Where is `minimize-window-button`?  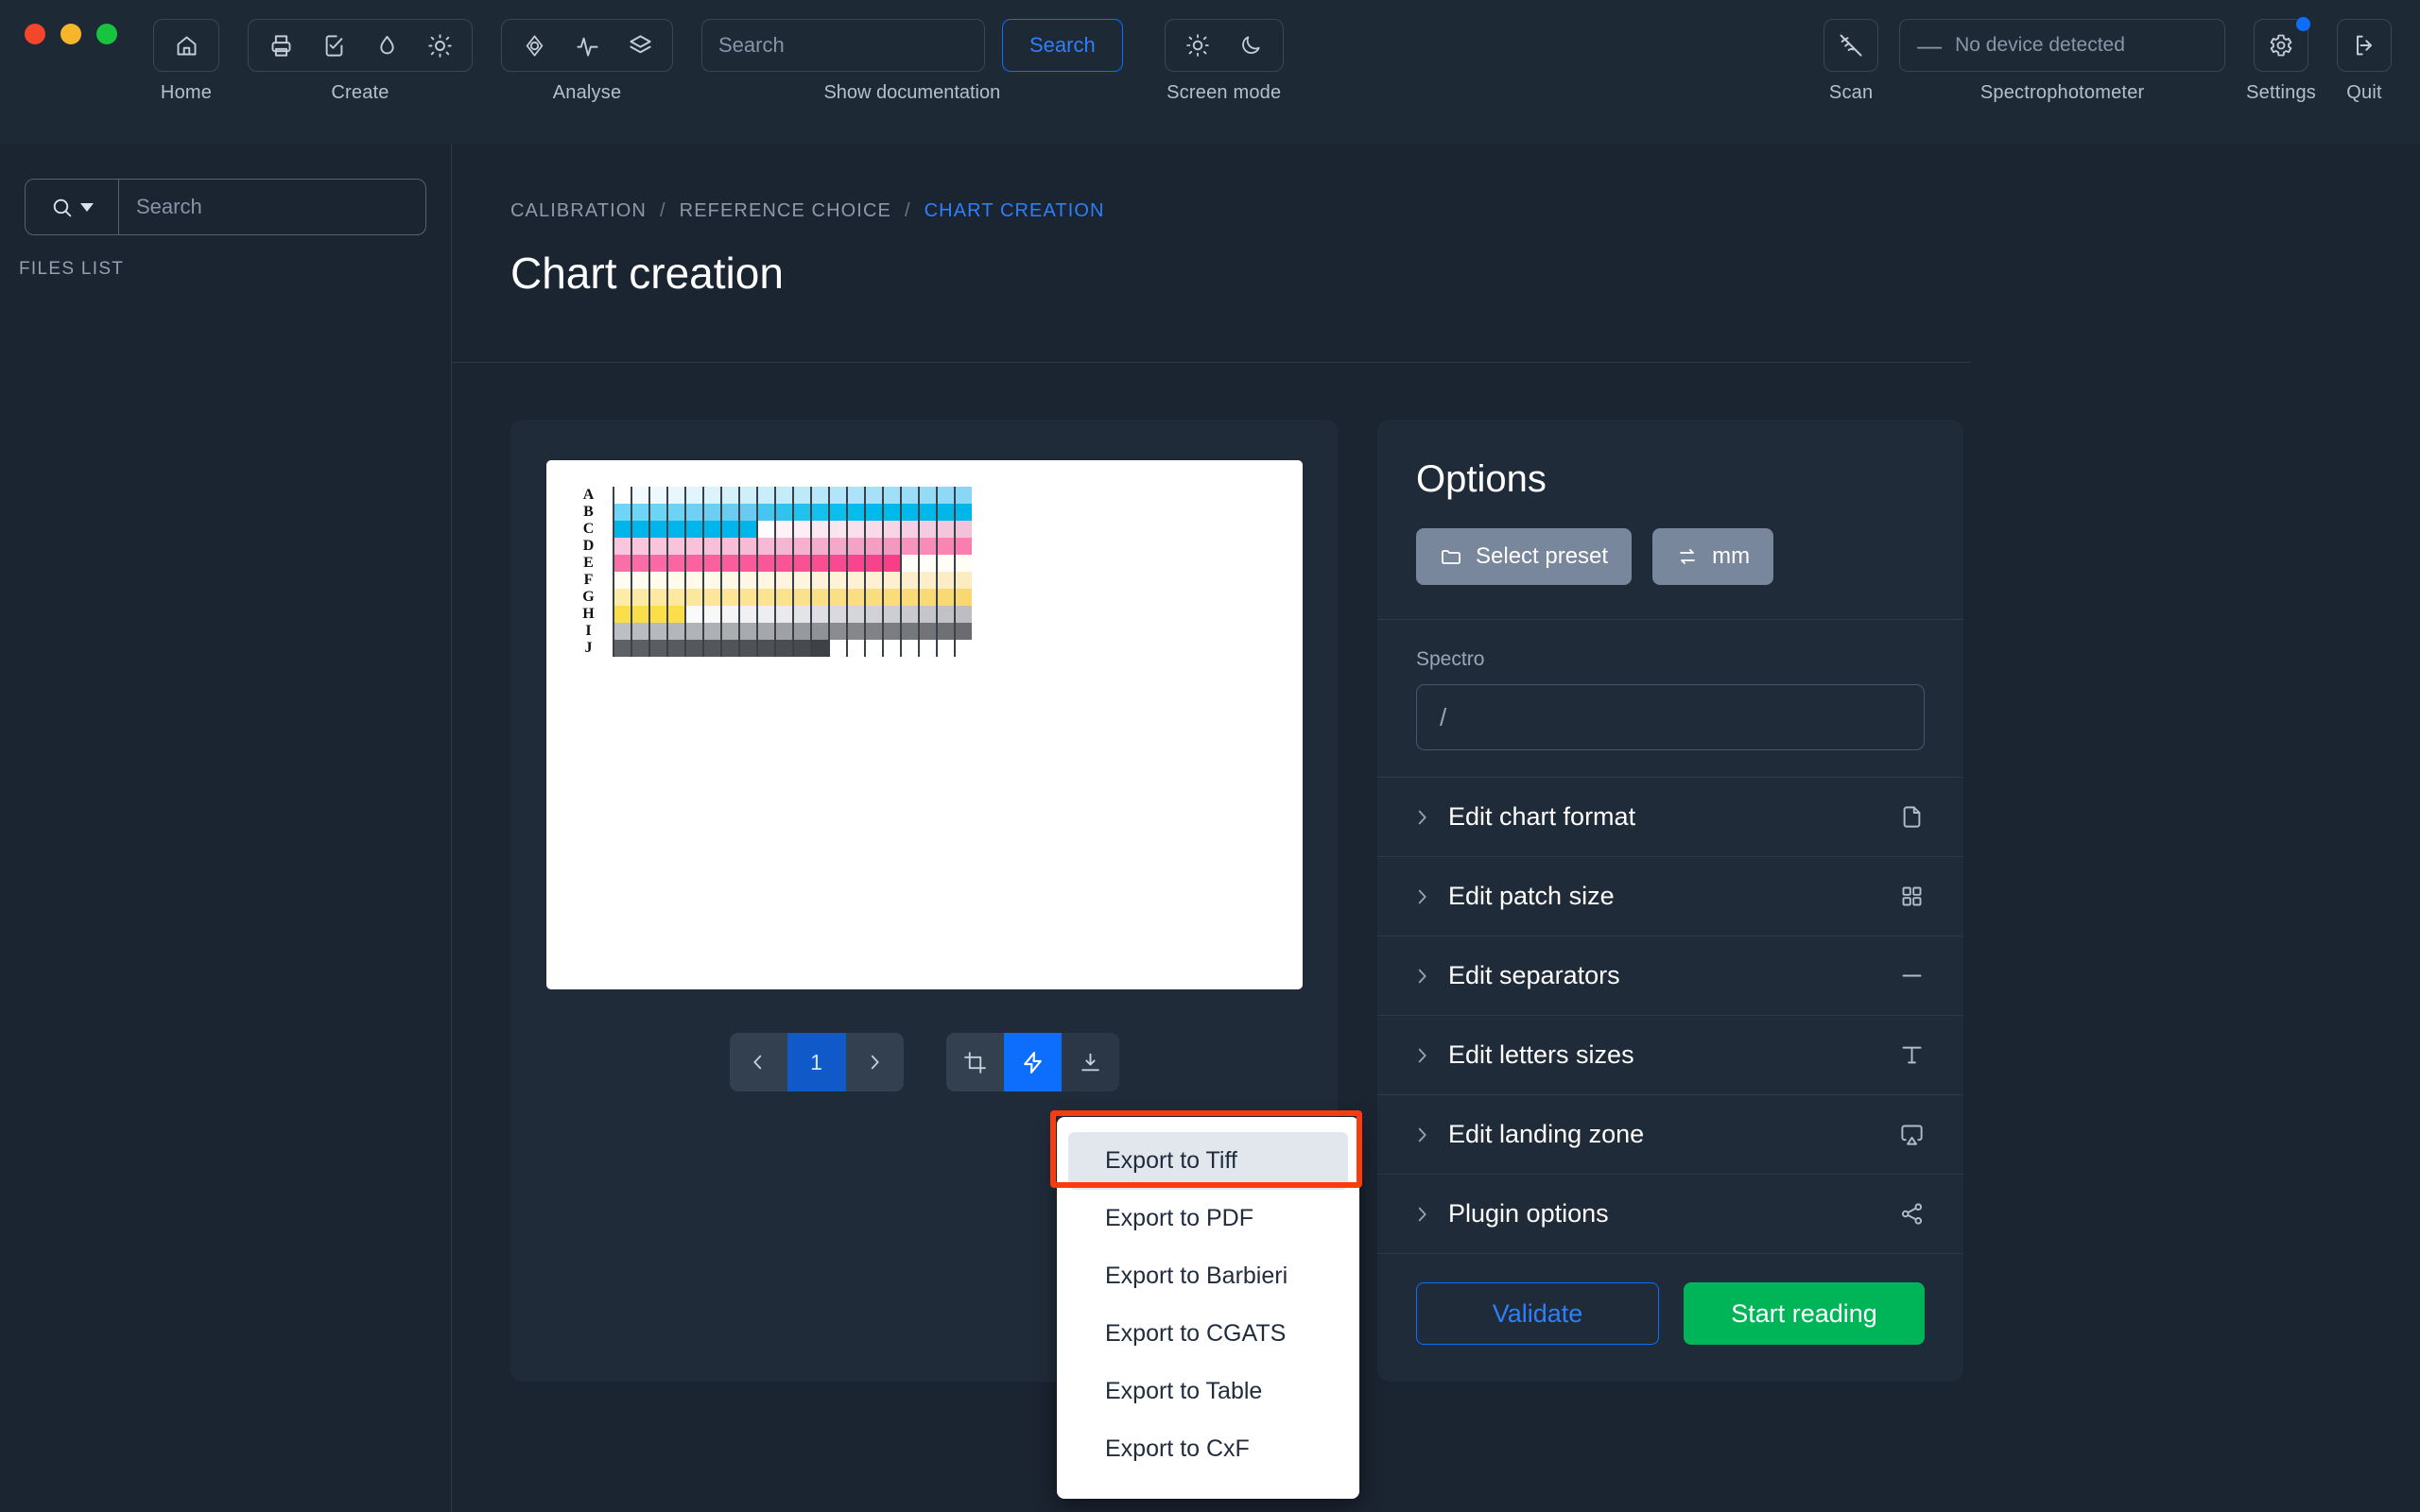
minimize-window-button is located at coordinates (70, 34).